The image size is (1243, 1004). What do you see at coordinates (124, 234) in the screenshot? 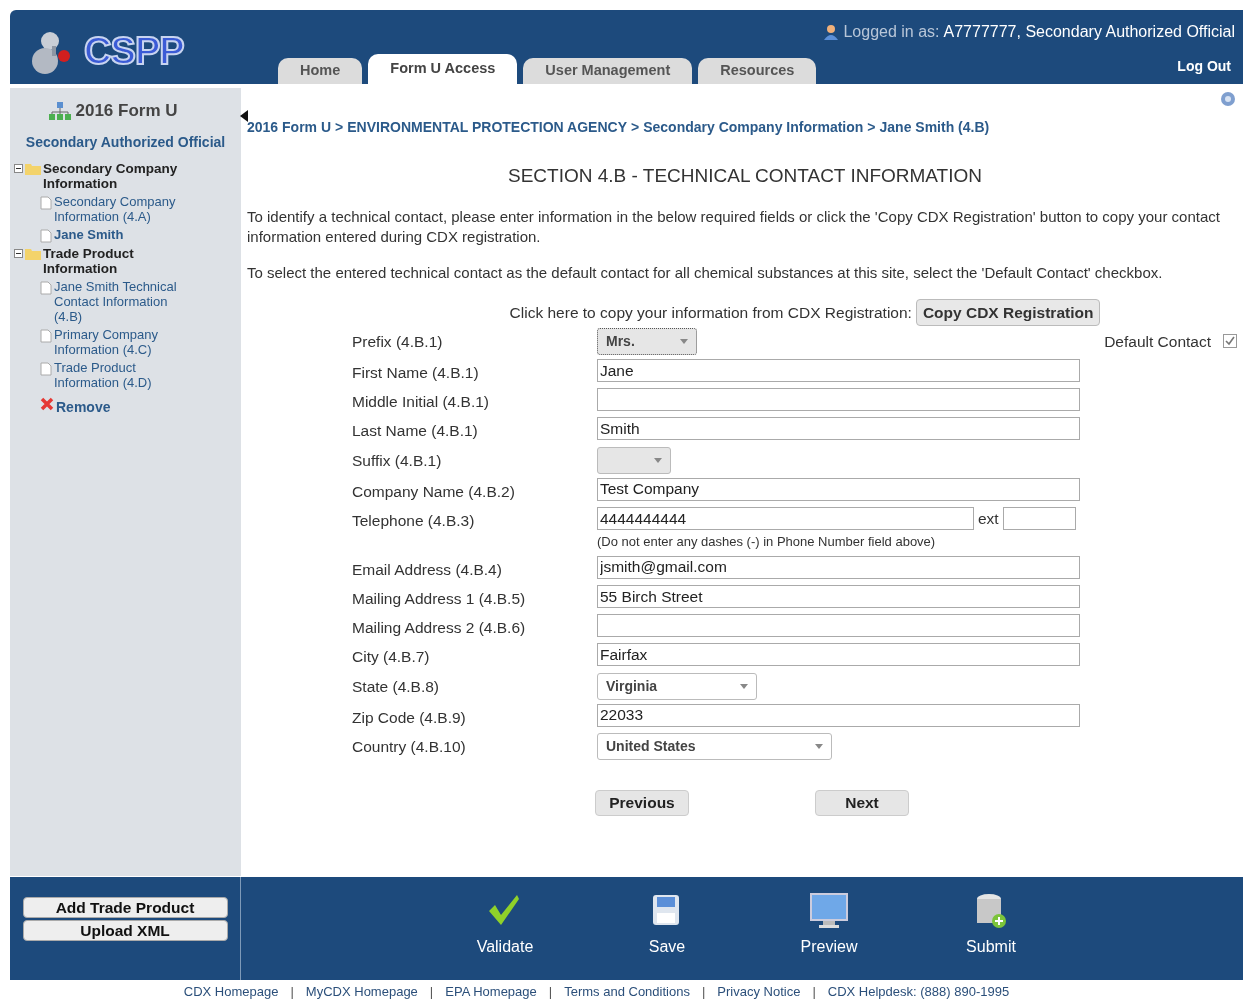
I see `tree-item: Jane Smith` at bounding box center [124, 234].